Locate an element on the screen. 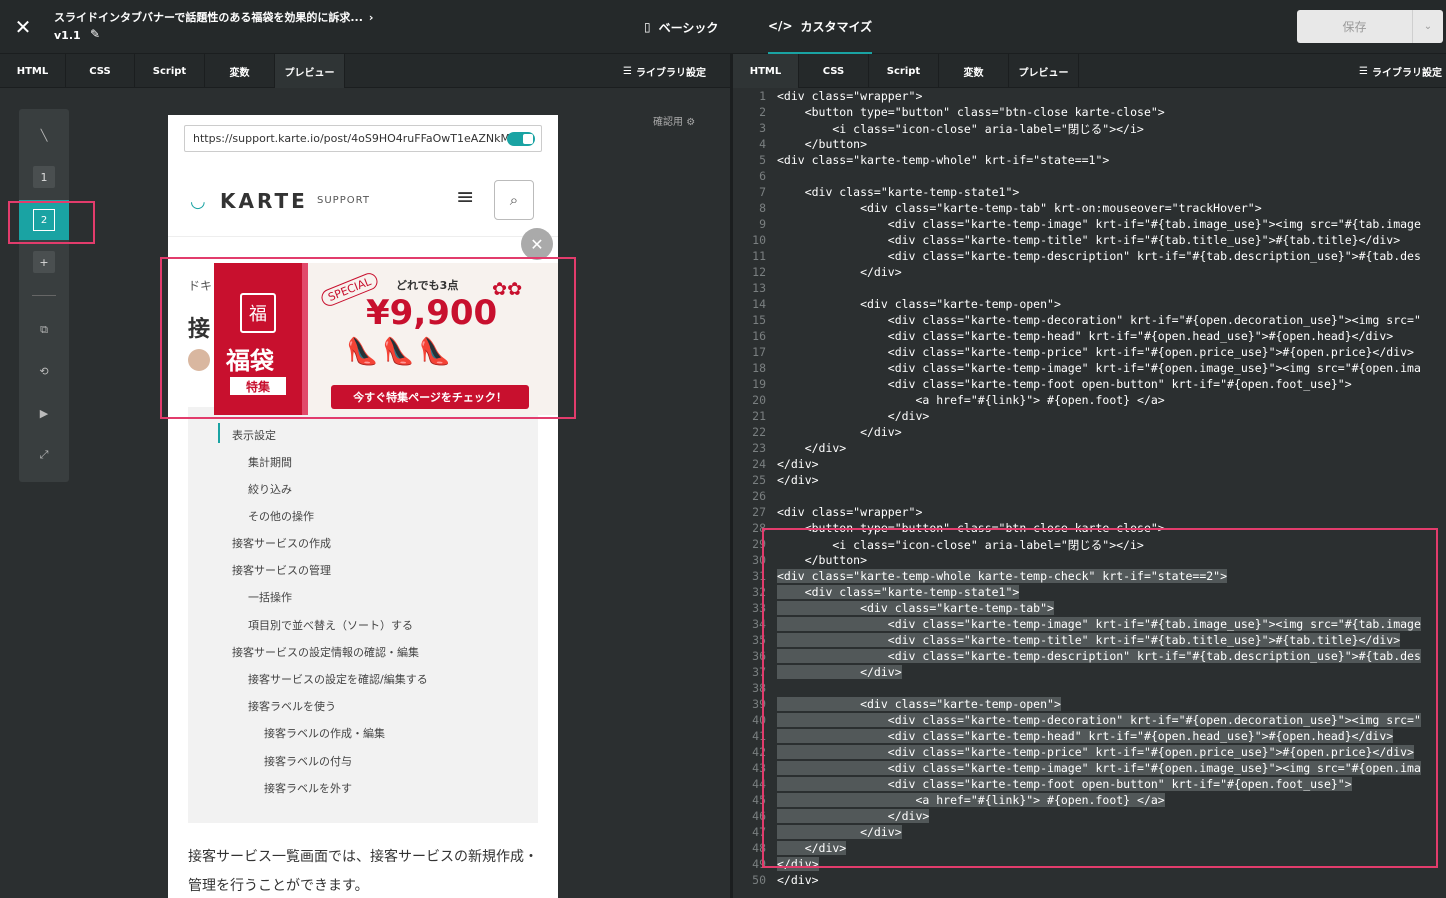 The image size is (1446, 898). layout-icon: ▯ is located at coordinates (647, 27).